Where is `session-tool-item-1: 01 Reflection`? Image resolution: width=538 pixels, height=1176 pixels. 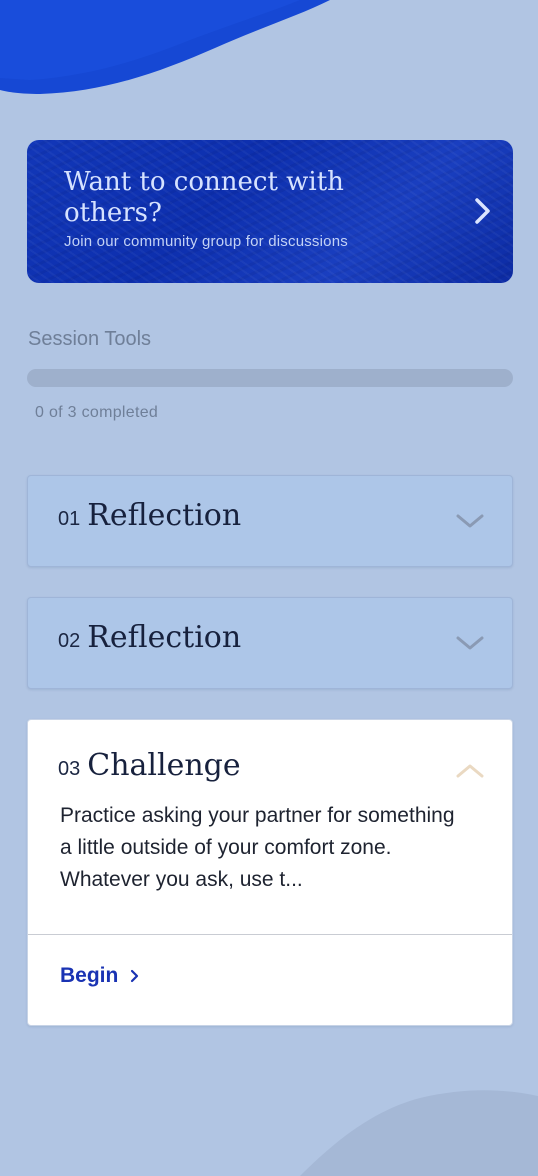
session-tool-item-1: 01 Reflection is located at coordinates (270, 521).